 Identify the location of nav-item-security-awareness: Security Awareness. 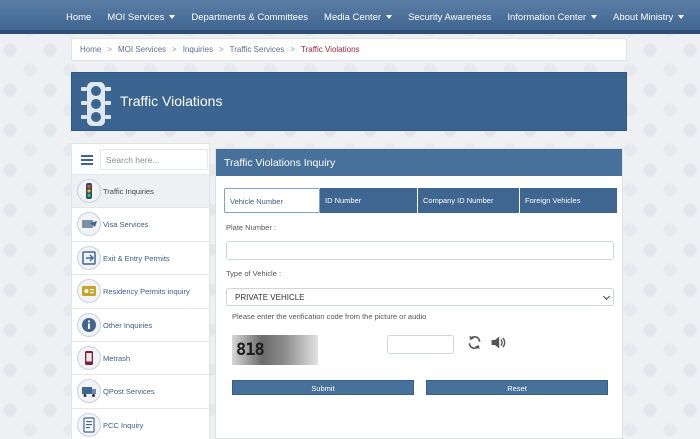
(449, 17).